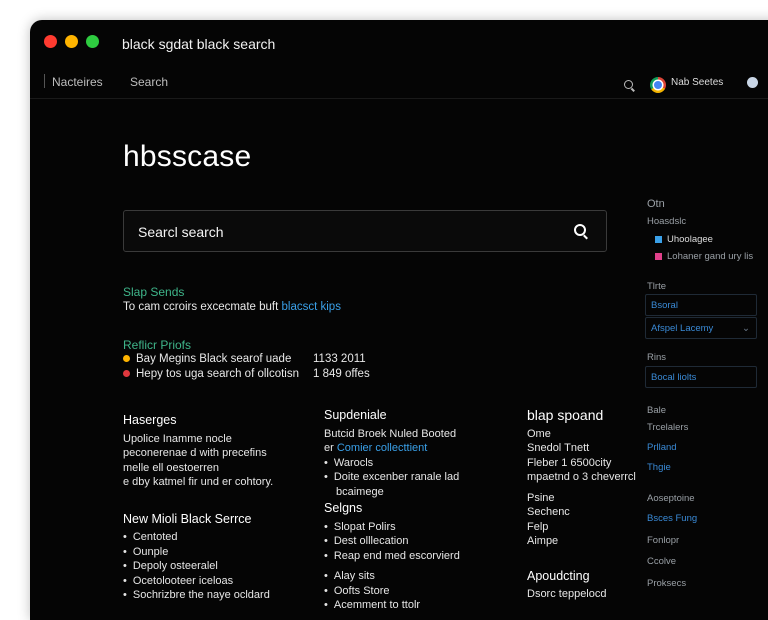 The image size is (768, 620). I want to click on nav-item-home: Nacteires, so click(77, 82).